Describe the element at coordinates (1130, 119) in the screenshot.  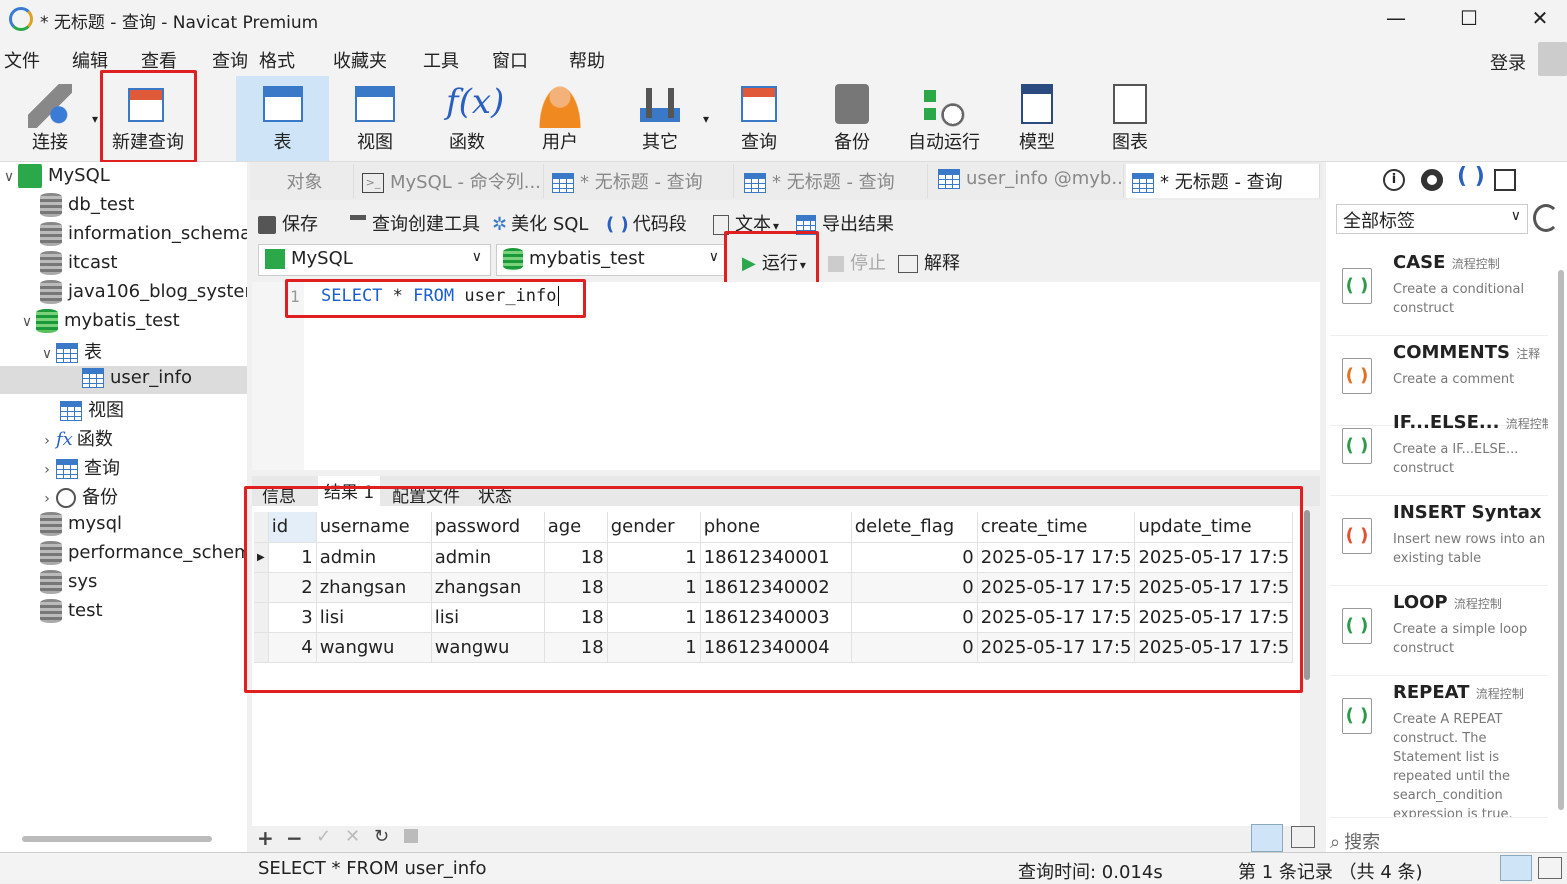
I see `chart-button: 图表` at that location.